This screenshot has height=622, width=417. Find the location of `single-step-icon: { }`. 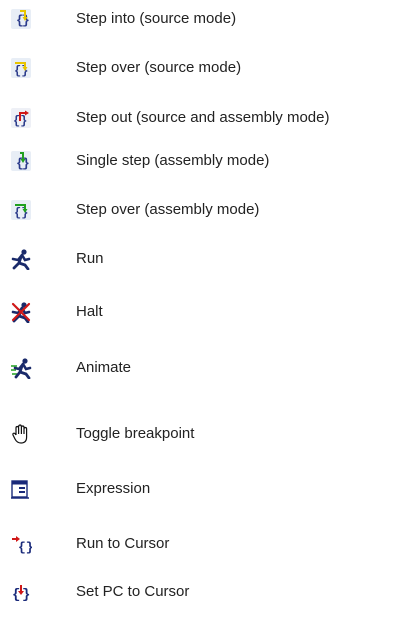

single-step-icon: { } is located at coordinates (21, 161).